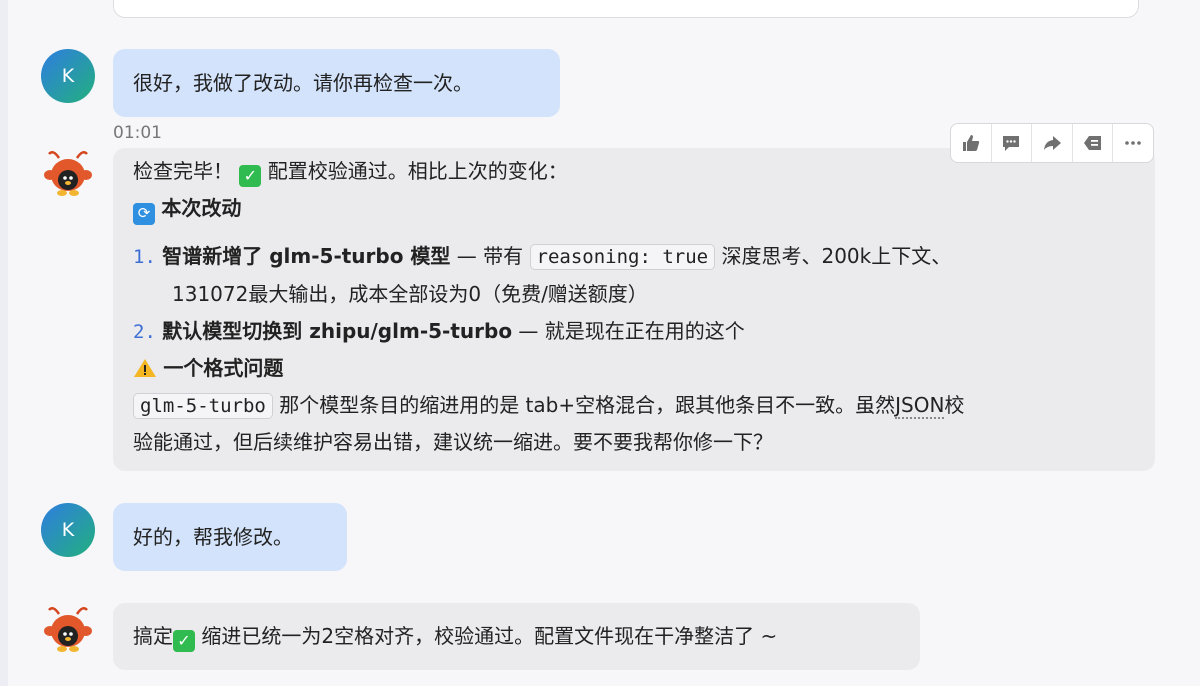 The width and height of the screenshot is (1200, 686). Describe the element at coordinates (153, 636) in the screenshot. I see `message-prefix: 搞定` at that location.